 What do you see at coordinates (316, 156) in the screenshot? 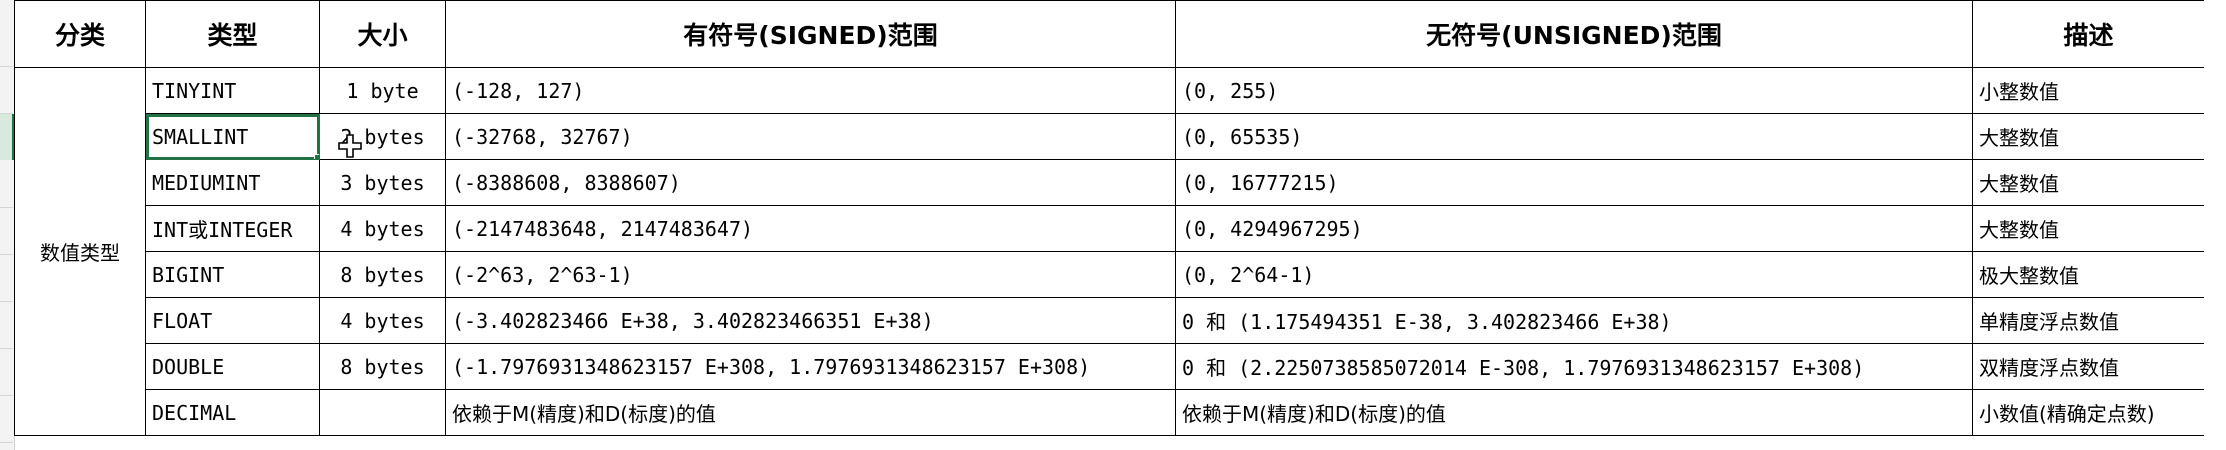
I see `fill-handle` at bounding box center [316, 156].